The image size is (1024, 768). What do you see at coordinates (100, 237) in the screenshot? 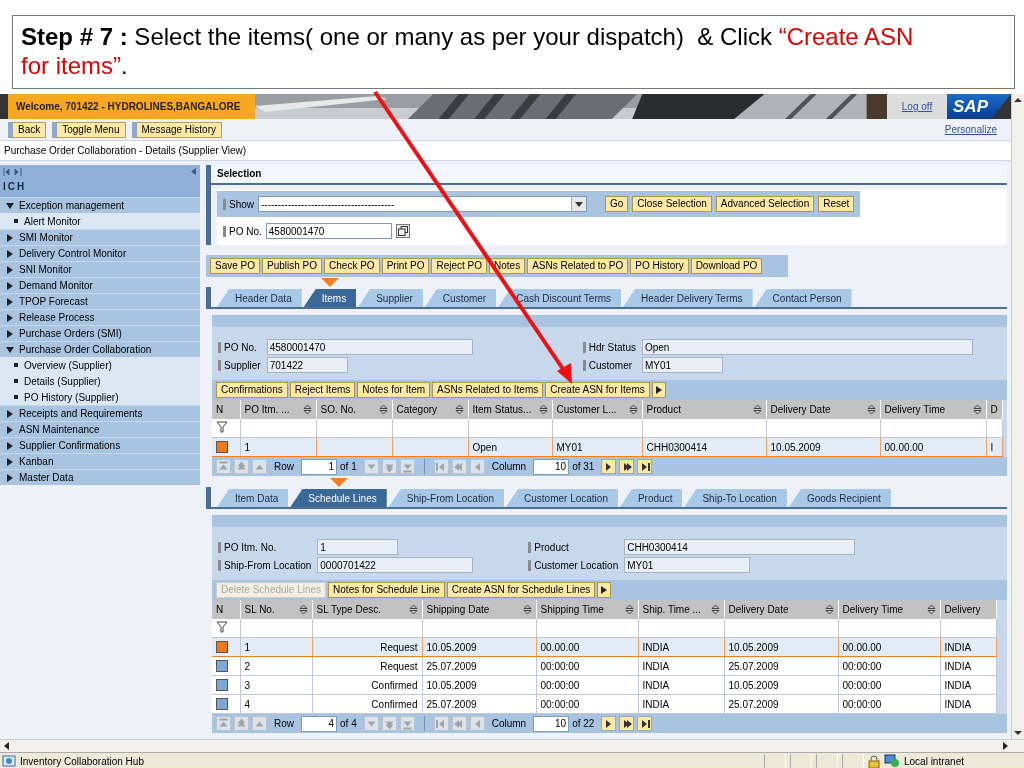
I see `nav-item: SMI Monitor` at bounding box center [100, 237].